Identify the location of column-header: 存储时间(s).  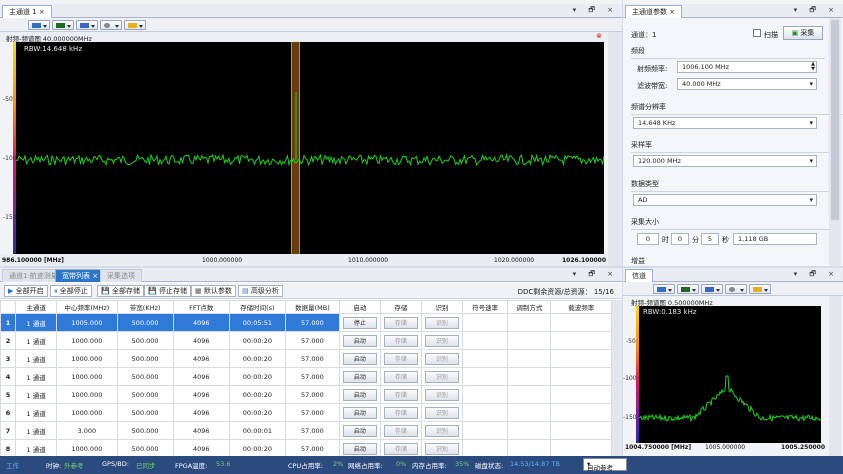
(257, 307).